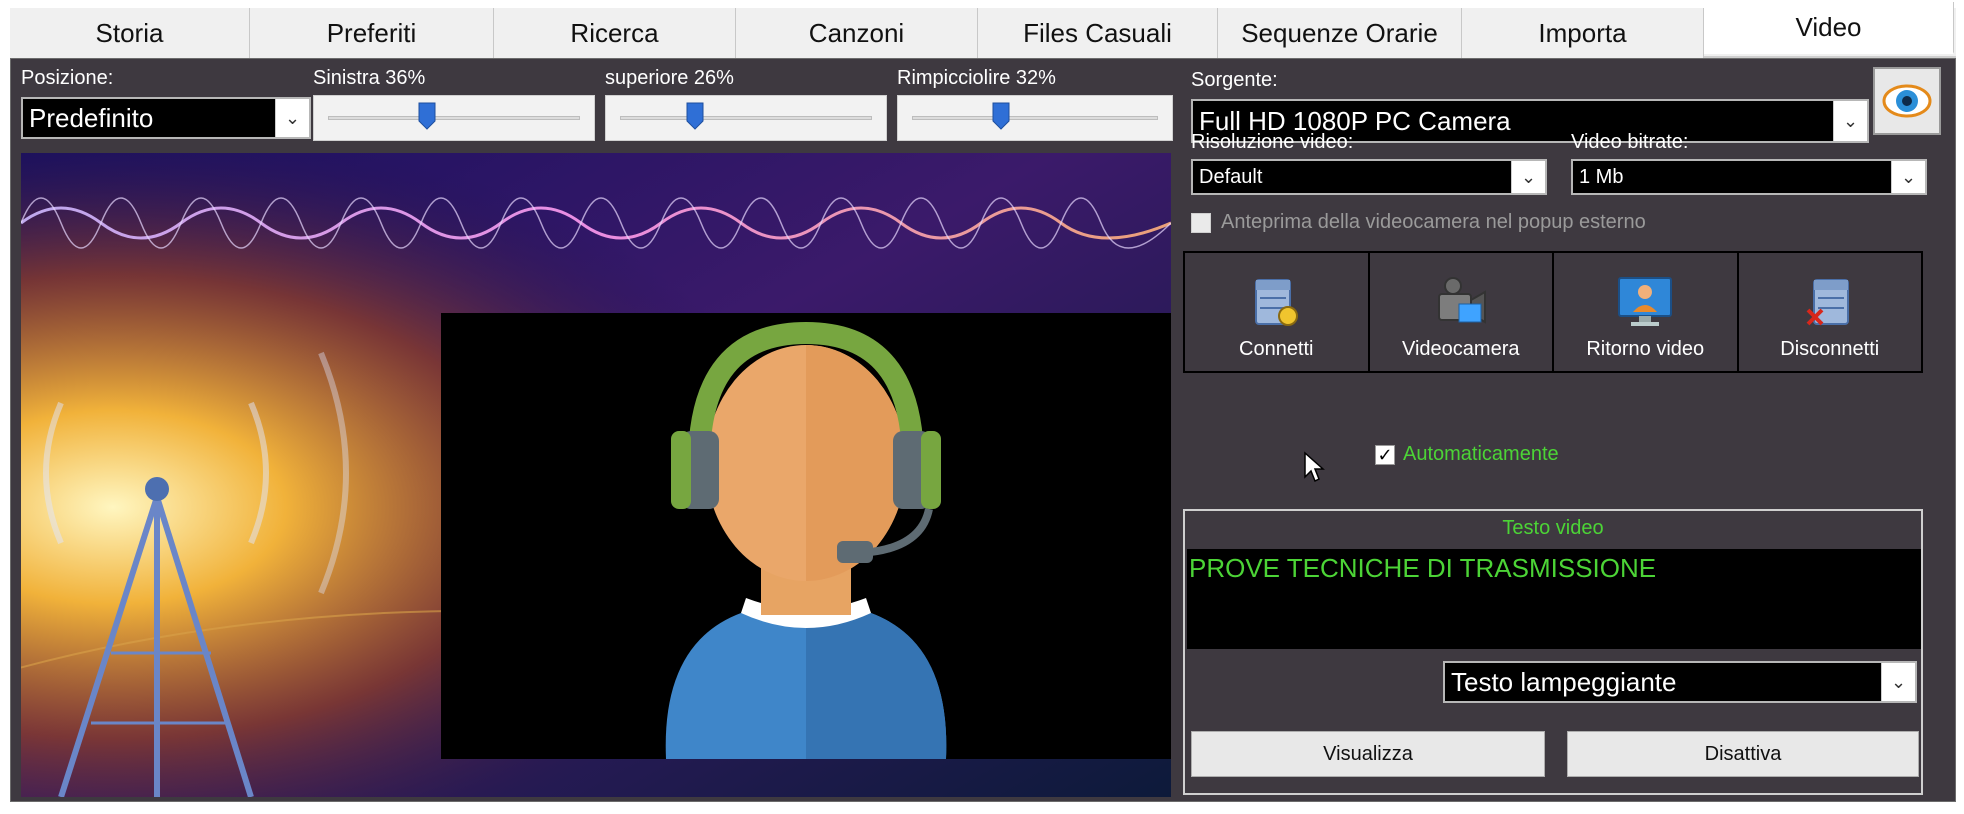  Describe the element at coordinates (369, 78) in the screenshot. I see `left-slider-label: Sinistra 36%` at that location.